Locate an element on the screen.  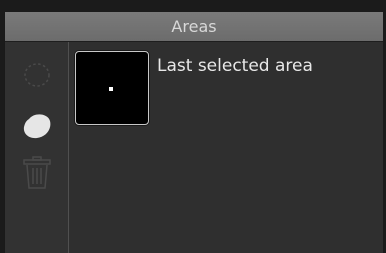
delete-area-button is located at coordinates (37, 173).